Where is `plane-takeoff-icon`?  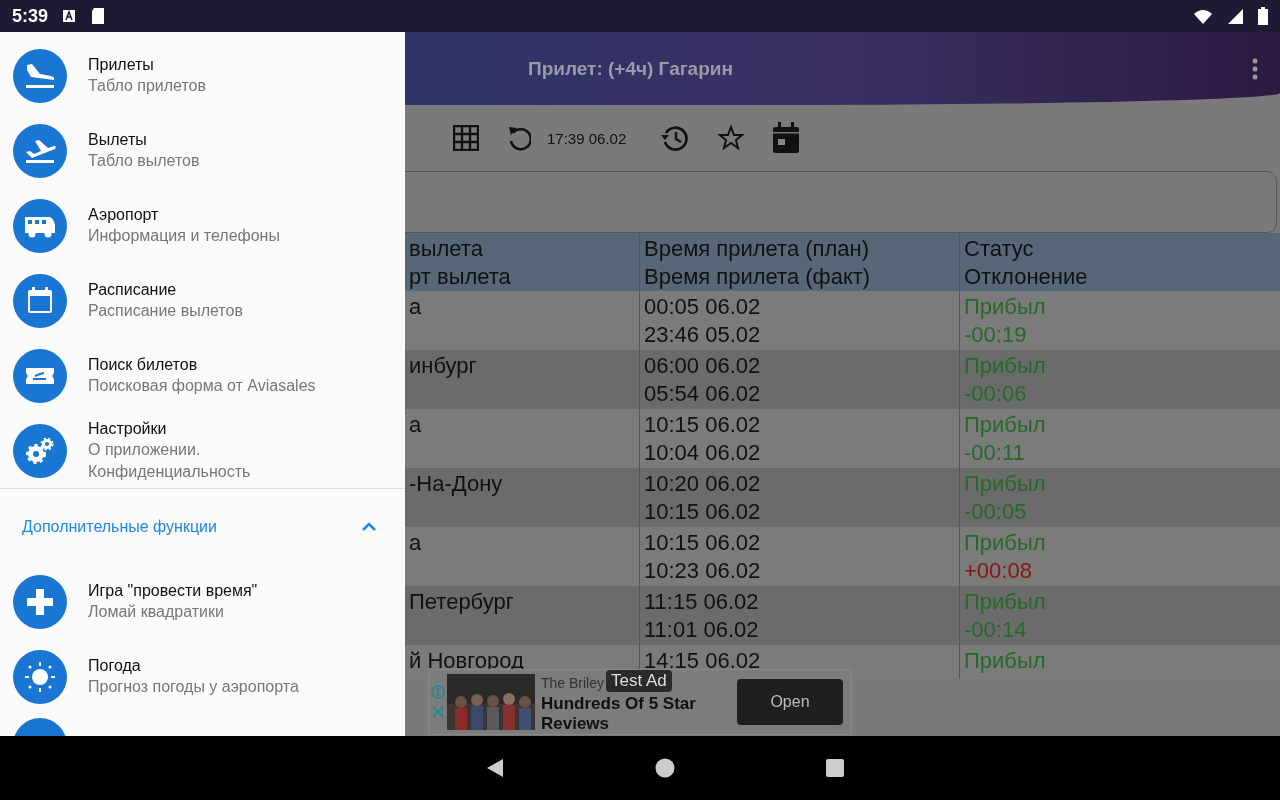 plane-takeoff-icon is located at coordinates (40, 150).